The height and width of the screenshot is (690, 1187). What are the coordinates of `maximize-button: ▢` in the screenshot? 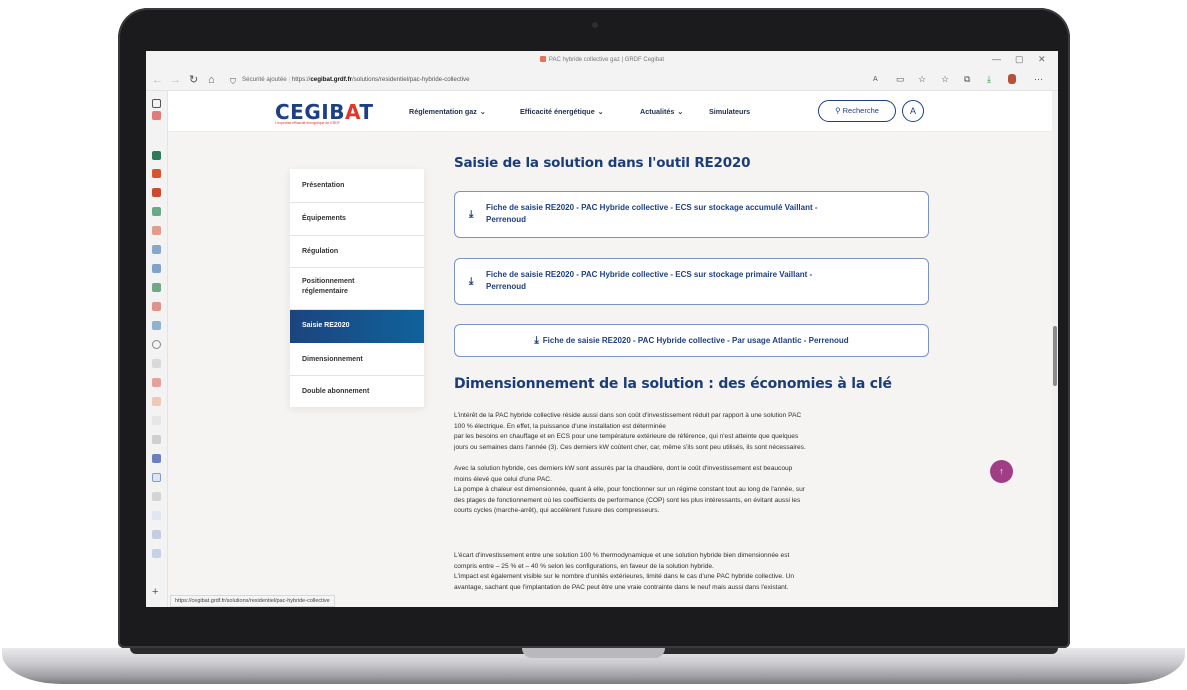 It's located at (1019, 59).